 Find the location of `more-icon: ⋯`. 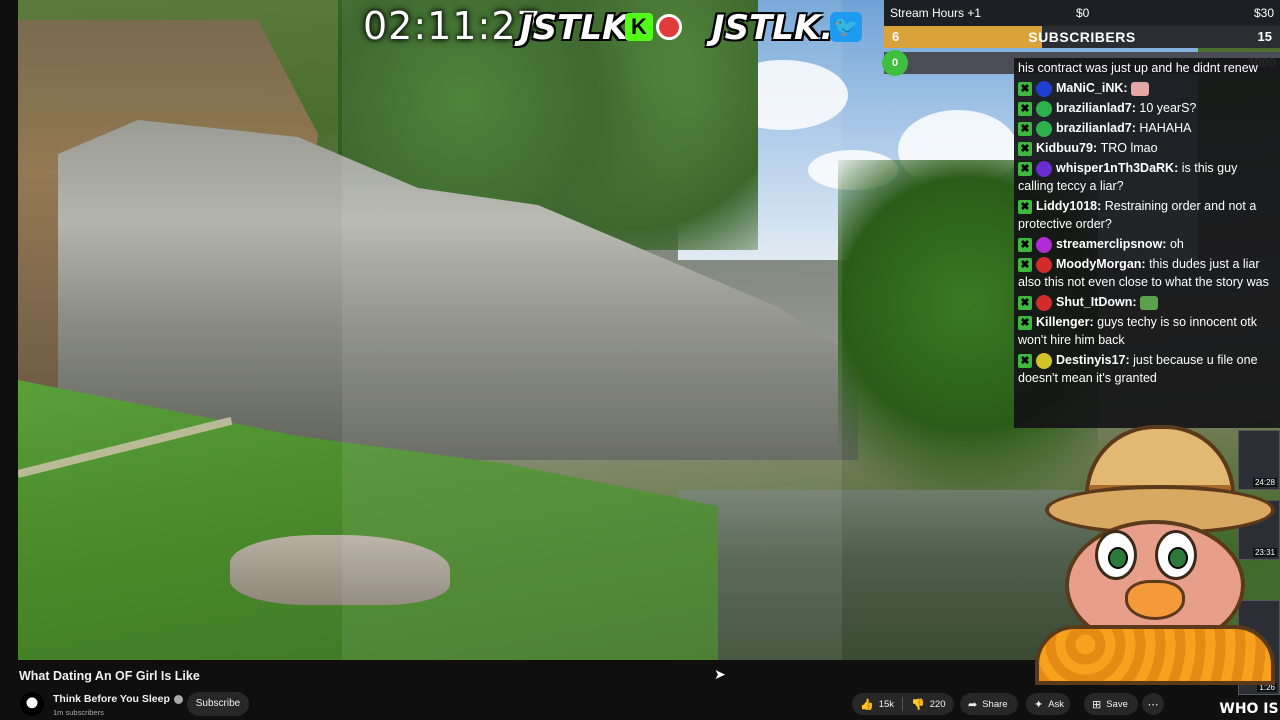

more-icon: ⋯ is located at coordinates (1153, 704).